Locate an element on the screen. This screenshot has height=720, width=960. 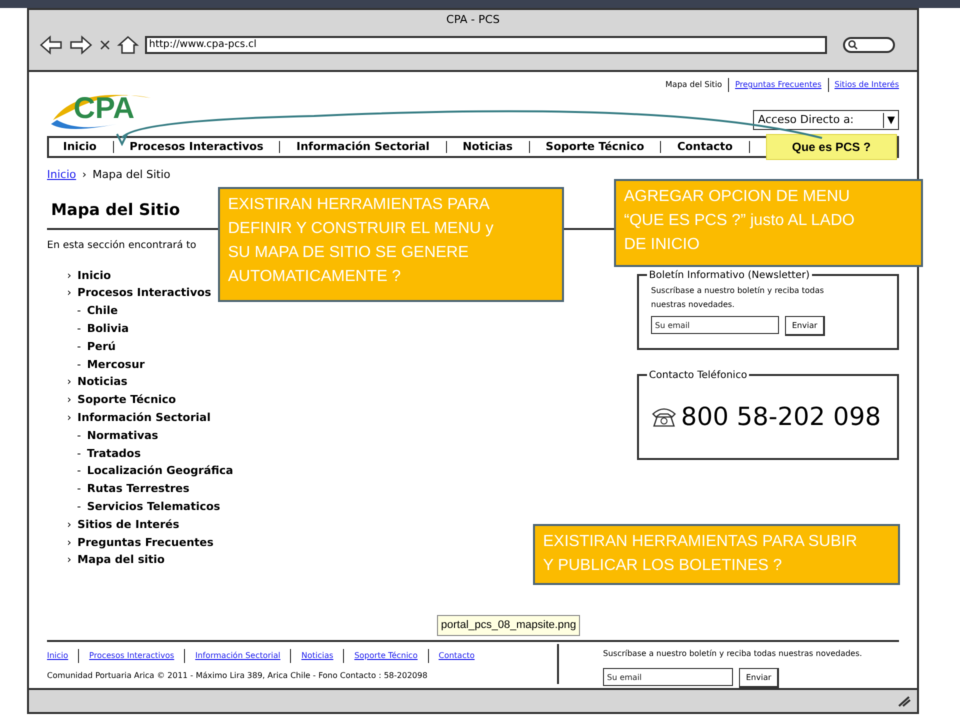
telephone-icon is located at coordinates (664, 417).